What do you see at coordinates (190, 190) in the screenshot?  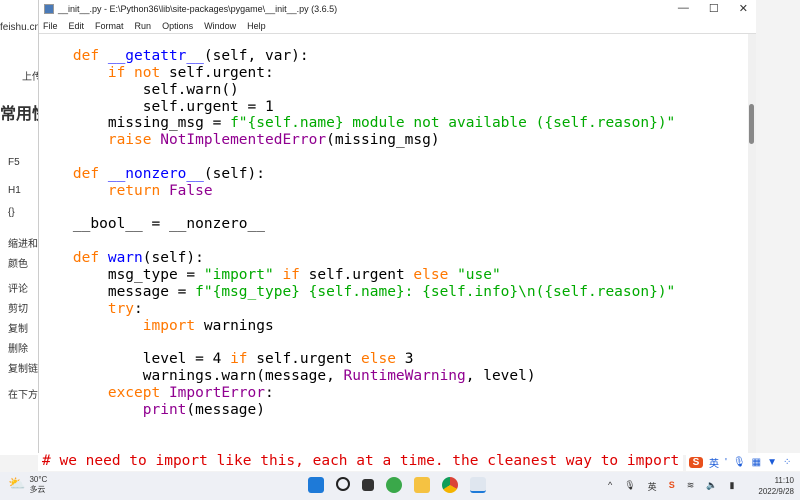 I see `code-token: False` at bounding box center [190, 190].